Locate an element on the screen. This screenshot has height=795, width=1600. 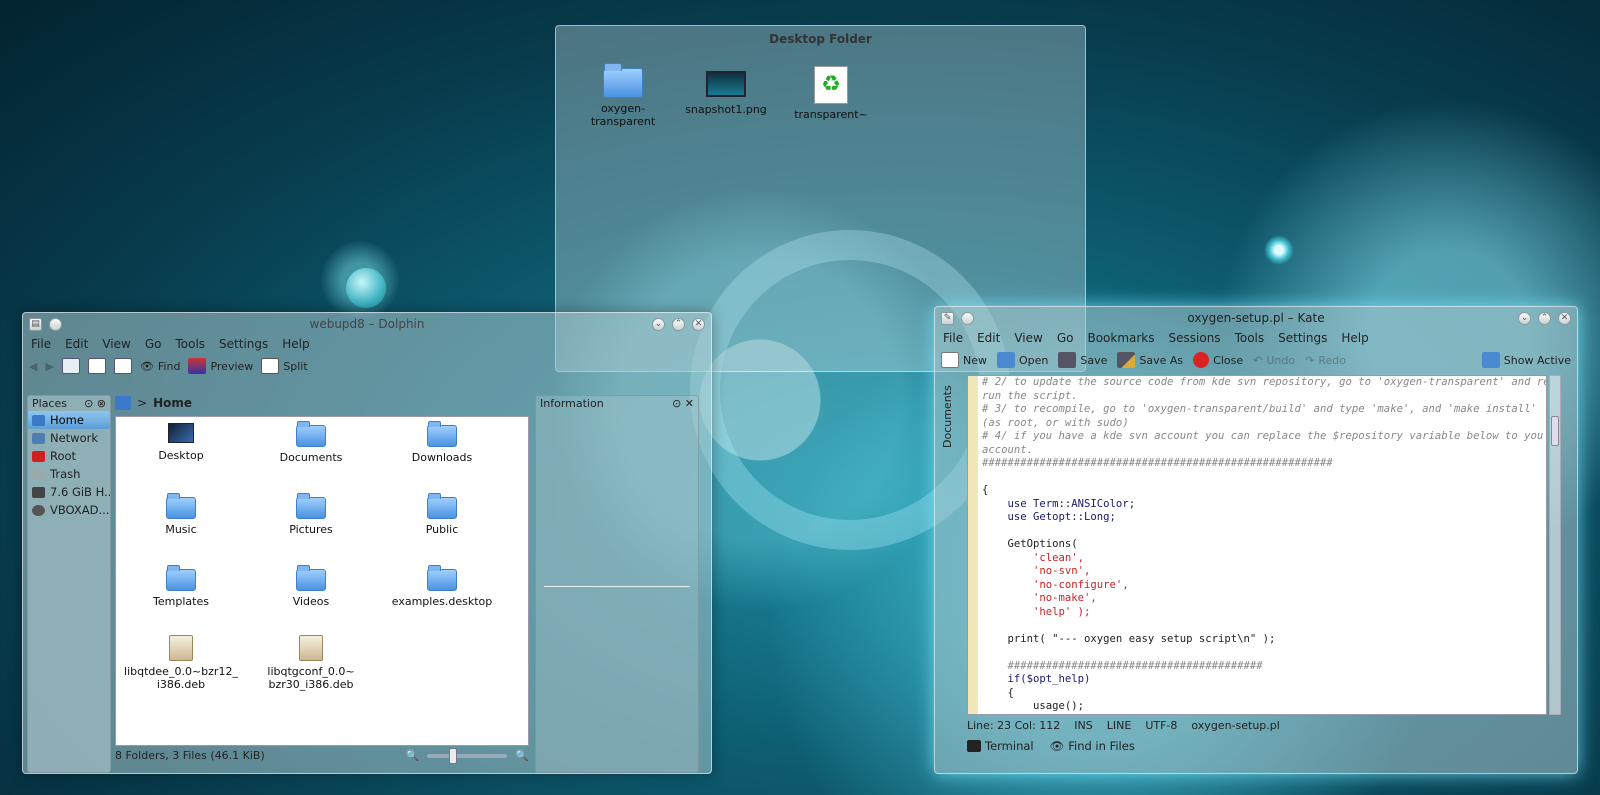
open-button: Open is located at coordinates (1022, 360).